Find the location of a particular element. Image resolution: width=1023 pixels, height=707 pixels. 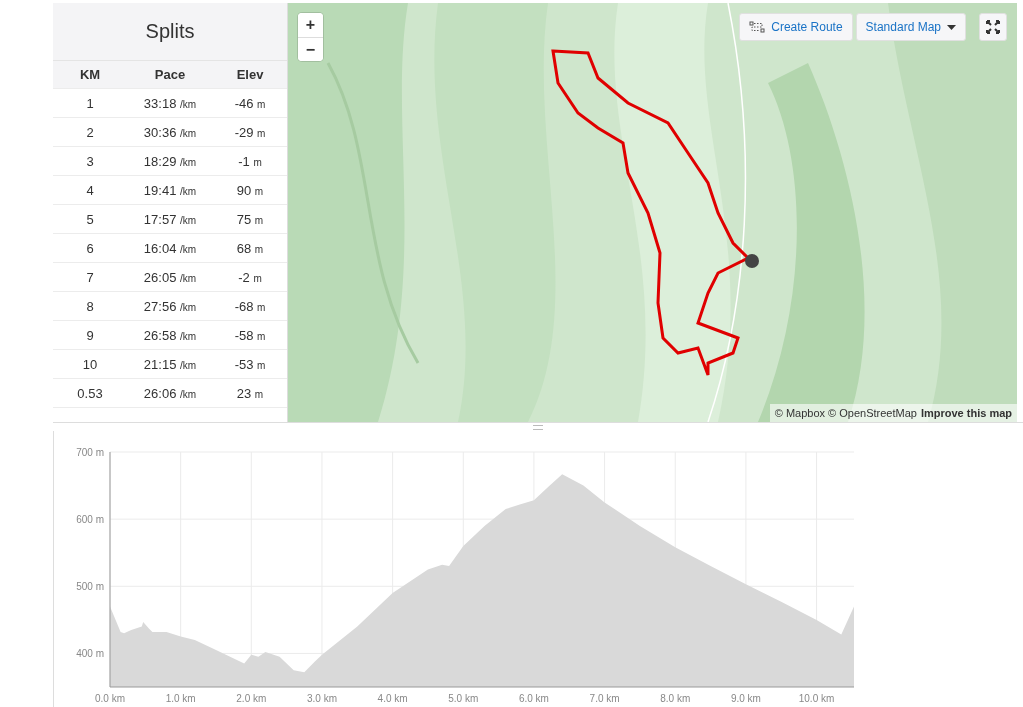

fullscreen-icon is located at coordinates (993, 27).